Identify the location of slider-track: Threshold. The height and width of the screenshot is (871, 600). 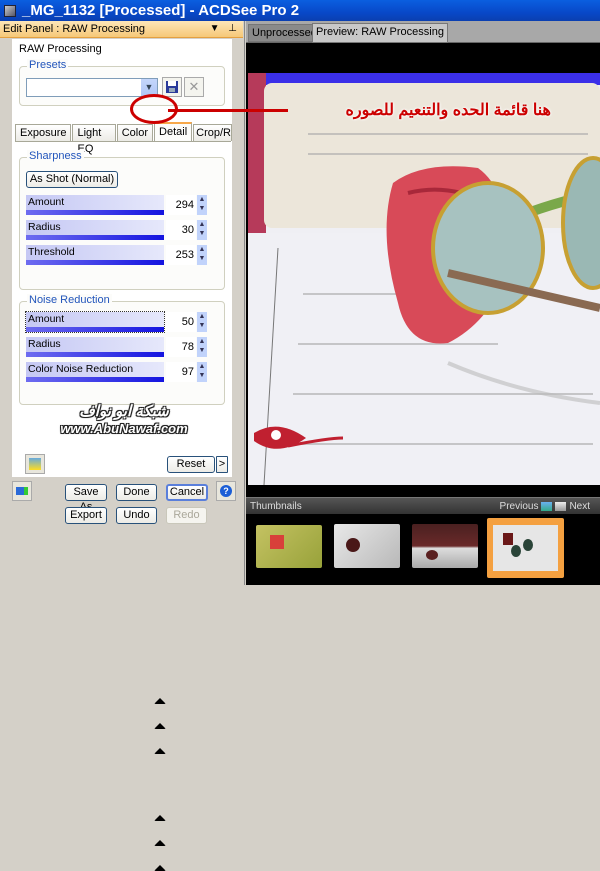
(96, 499).